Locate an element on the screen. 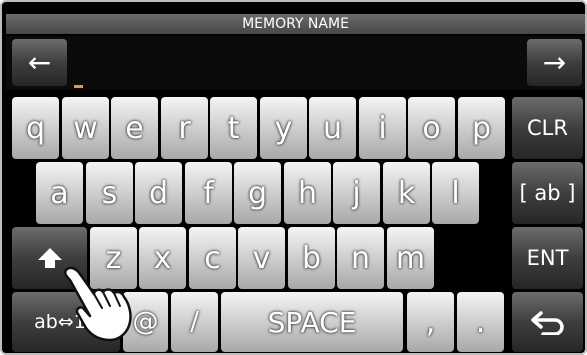 The height and width of the screenshot is (355, 587). back-button is located at coordinates (547, 322).